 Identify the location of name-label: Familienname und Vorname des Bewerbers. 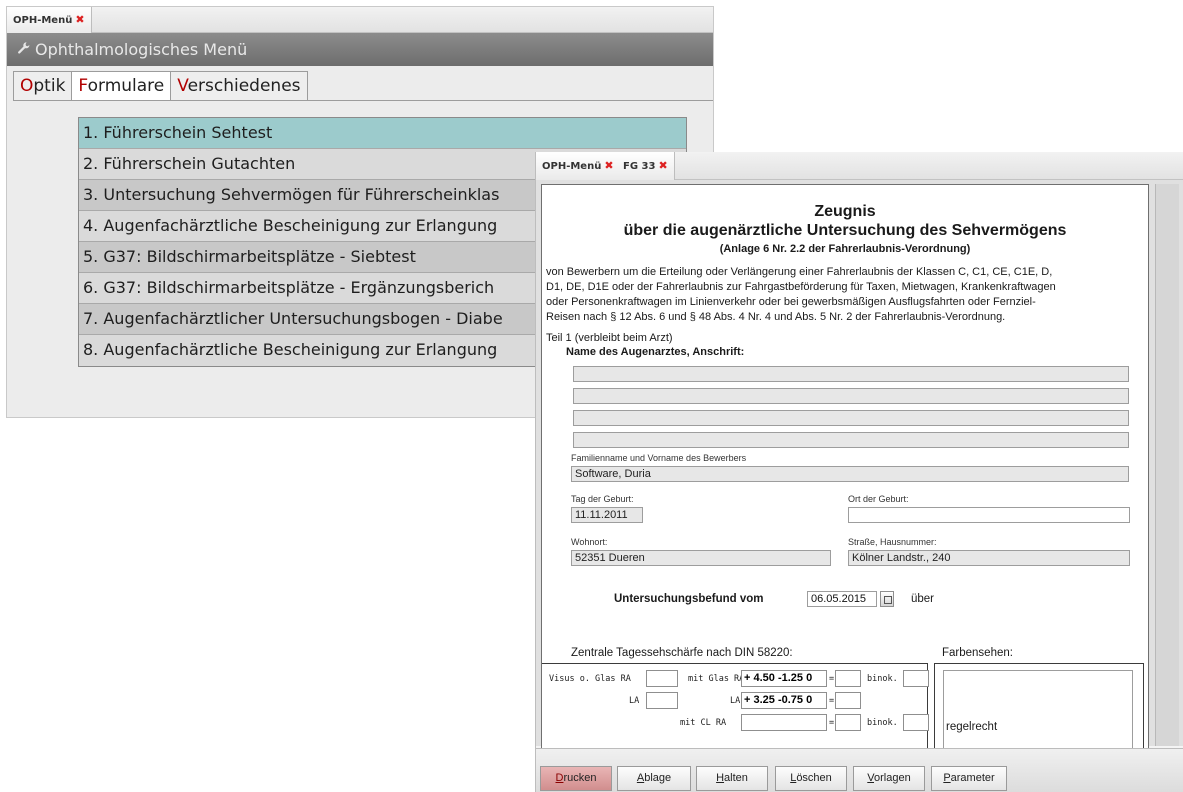
(659, 458).